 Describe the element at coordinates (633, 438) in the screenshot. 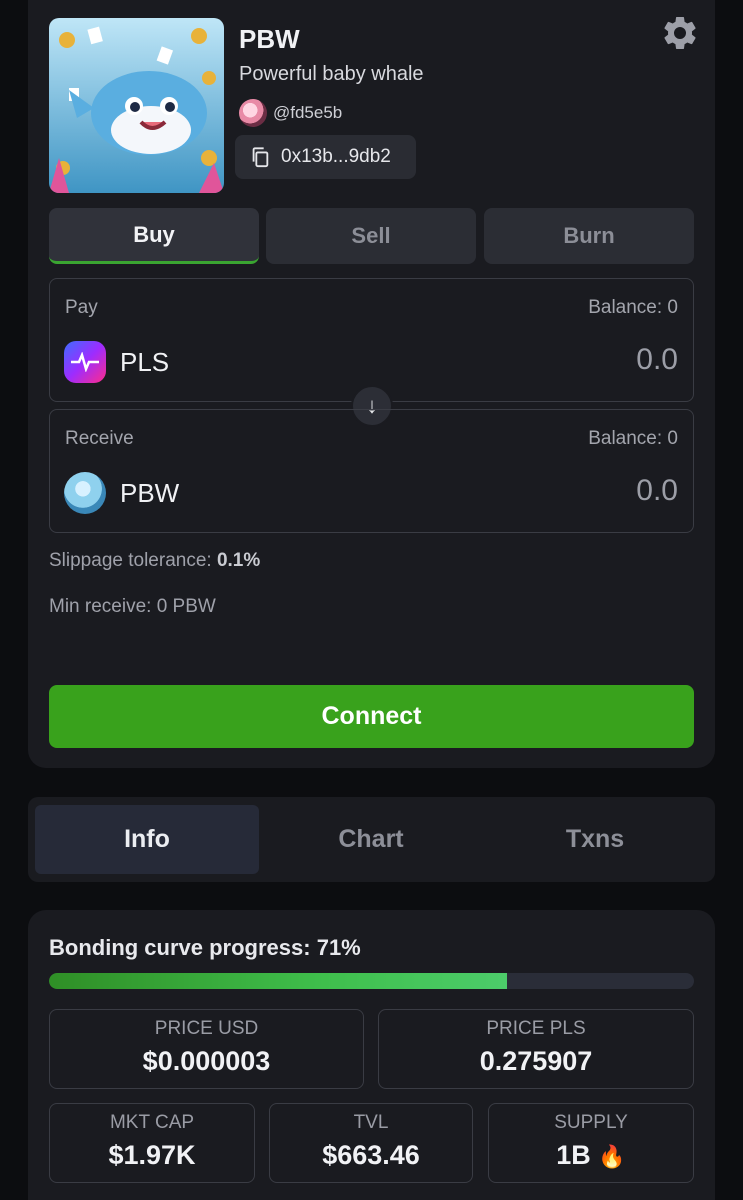

I see `receive-balance: Balance: 0` at that location.